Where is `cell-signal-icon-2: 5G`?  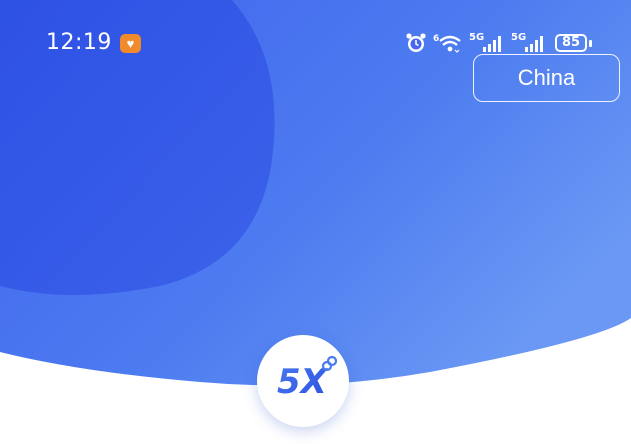 cell-signal-icon-2: 5G is located at coordinates (527, 42).